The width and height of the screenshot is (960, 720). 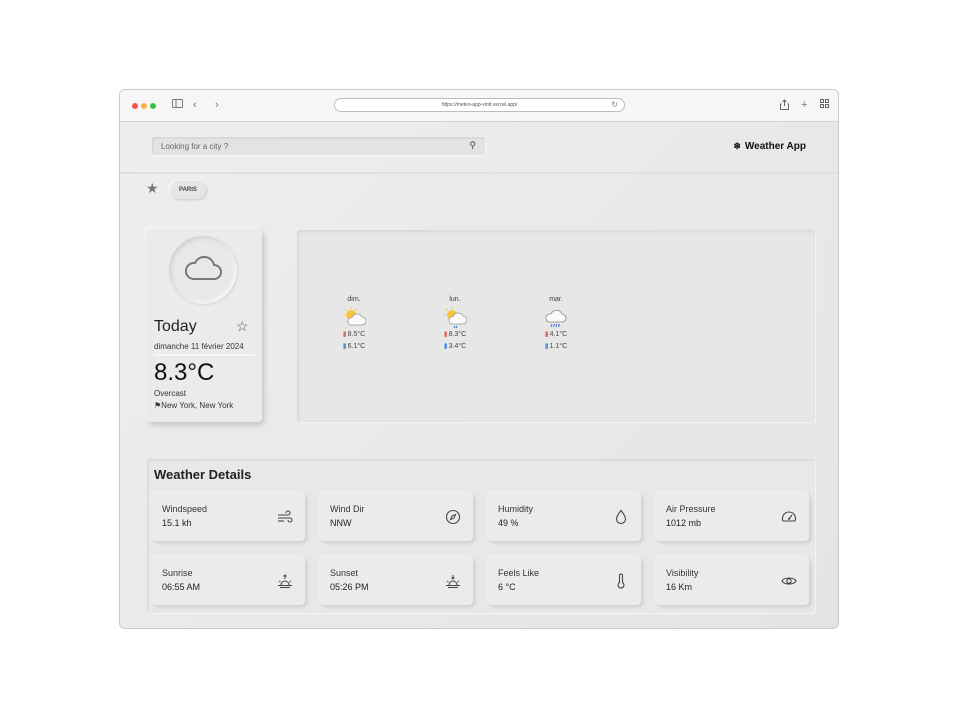 I want to click on forecast-min: ▮1.1°C, so click(x=556, y=347).